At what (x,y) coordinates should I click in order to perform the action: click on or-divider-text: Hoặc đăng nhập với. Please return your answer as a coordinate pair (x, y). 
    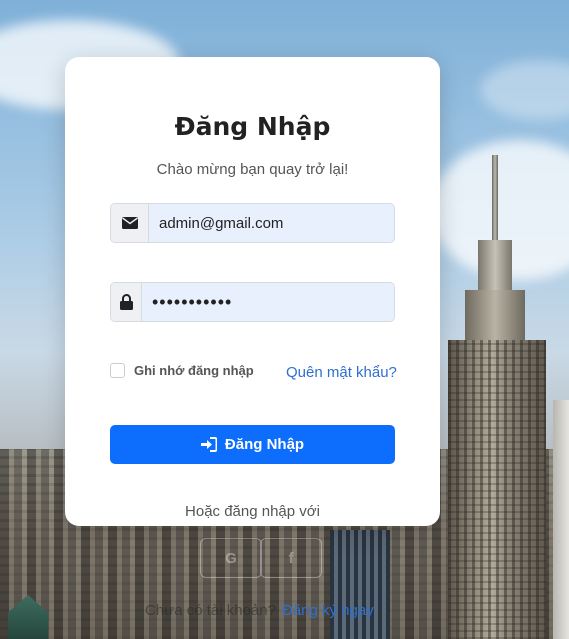
    Looking at the image, I should click on (252, 511).